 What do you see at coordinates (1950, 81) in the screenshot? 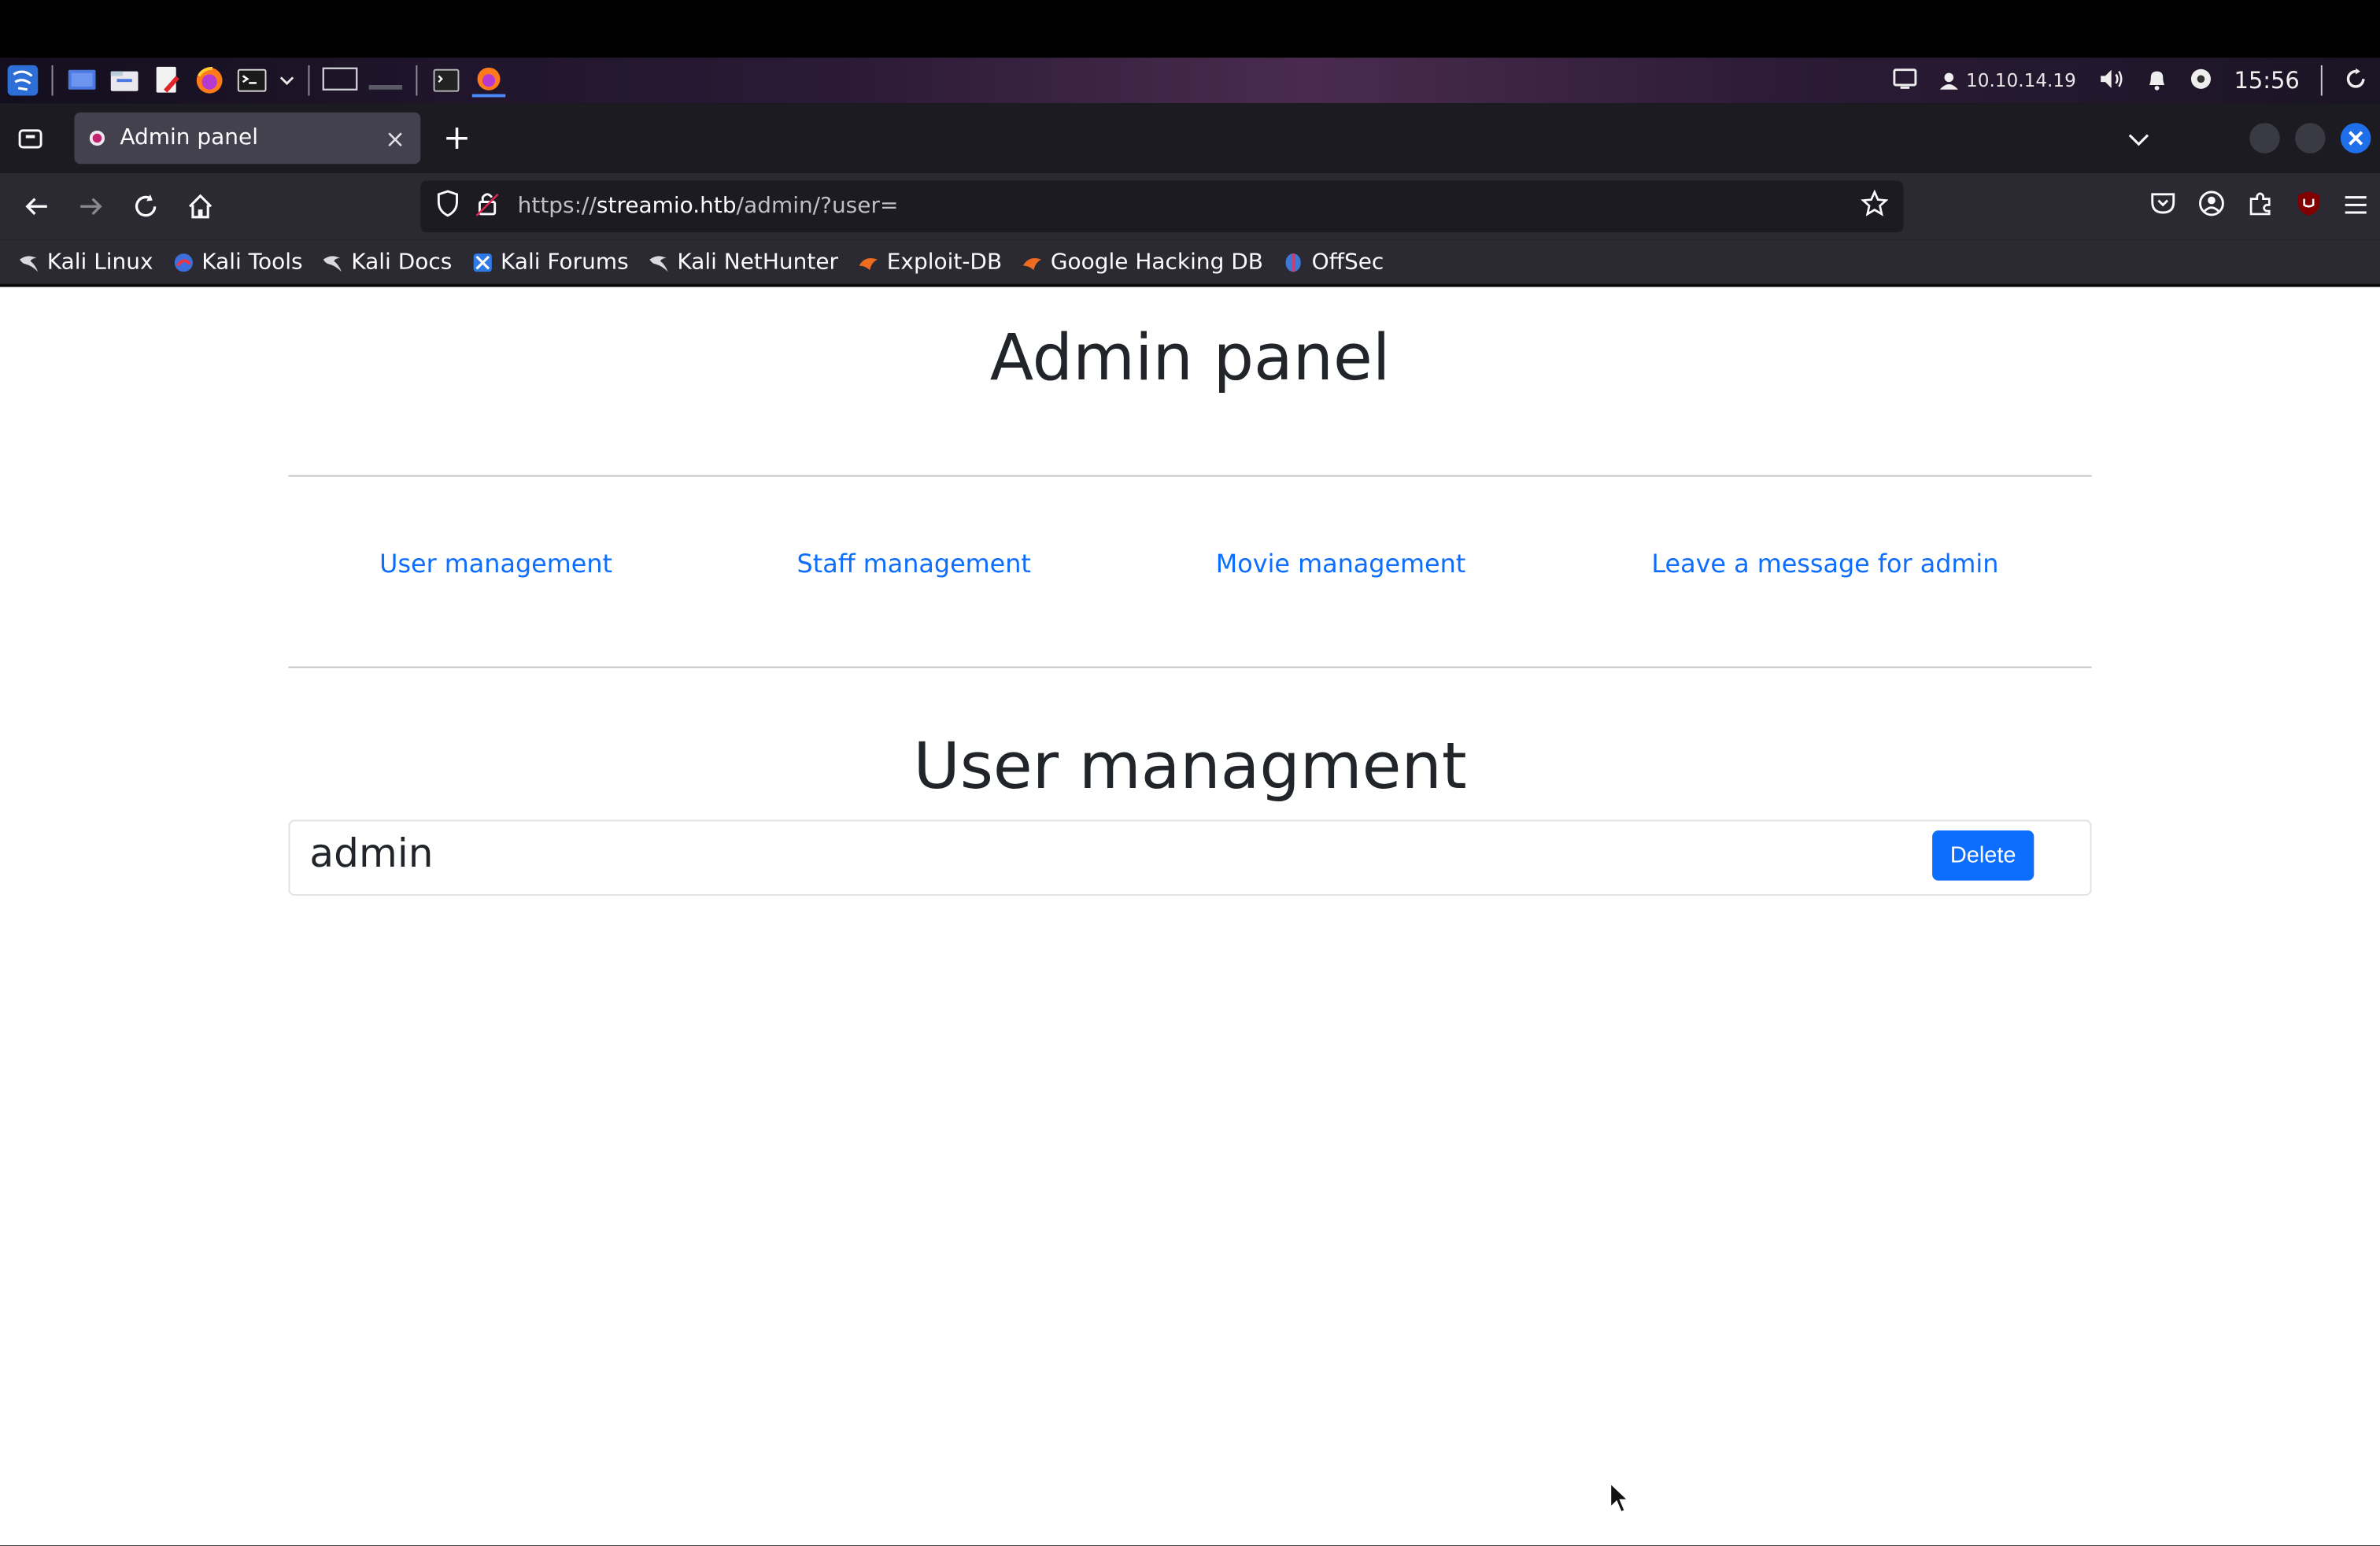
I see `vpn-user-icon` at bounding box center [1950, 81].